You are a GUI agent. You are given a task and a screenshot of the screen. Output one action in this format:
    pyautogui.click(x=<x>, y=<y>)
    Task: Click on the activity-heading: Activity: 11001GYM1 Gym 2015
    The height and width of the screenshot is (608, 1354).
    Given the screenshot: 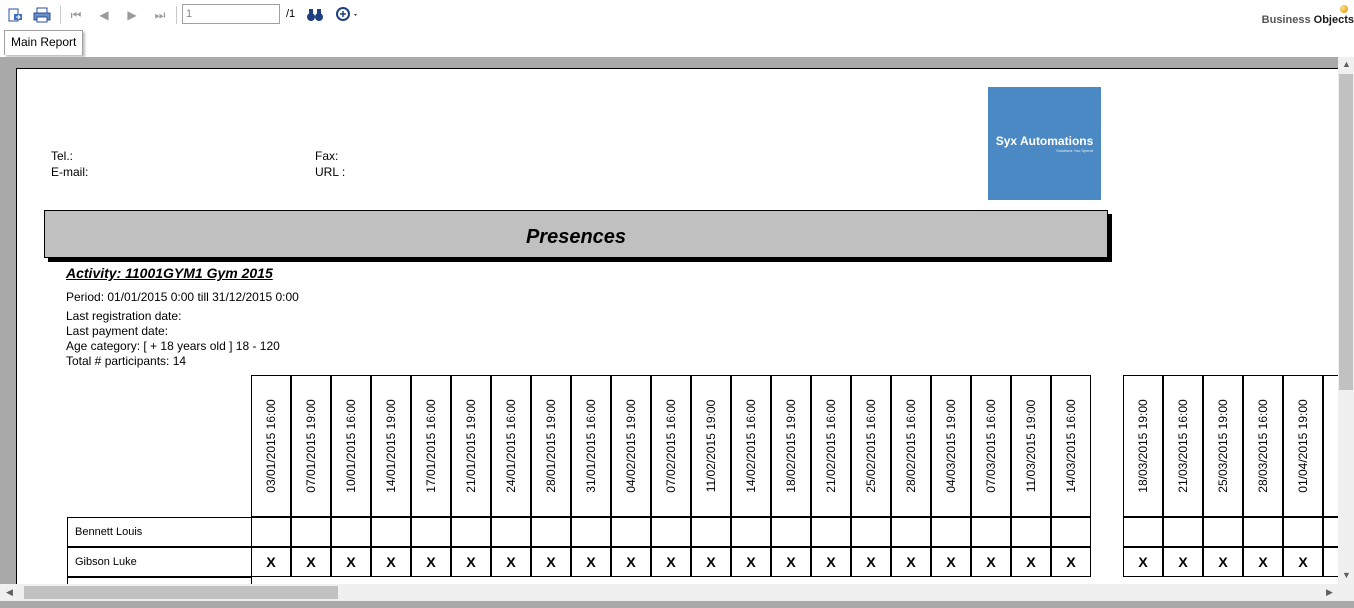 What is the action you would take?
    pyautogui.click(x=169, y=273)
    